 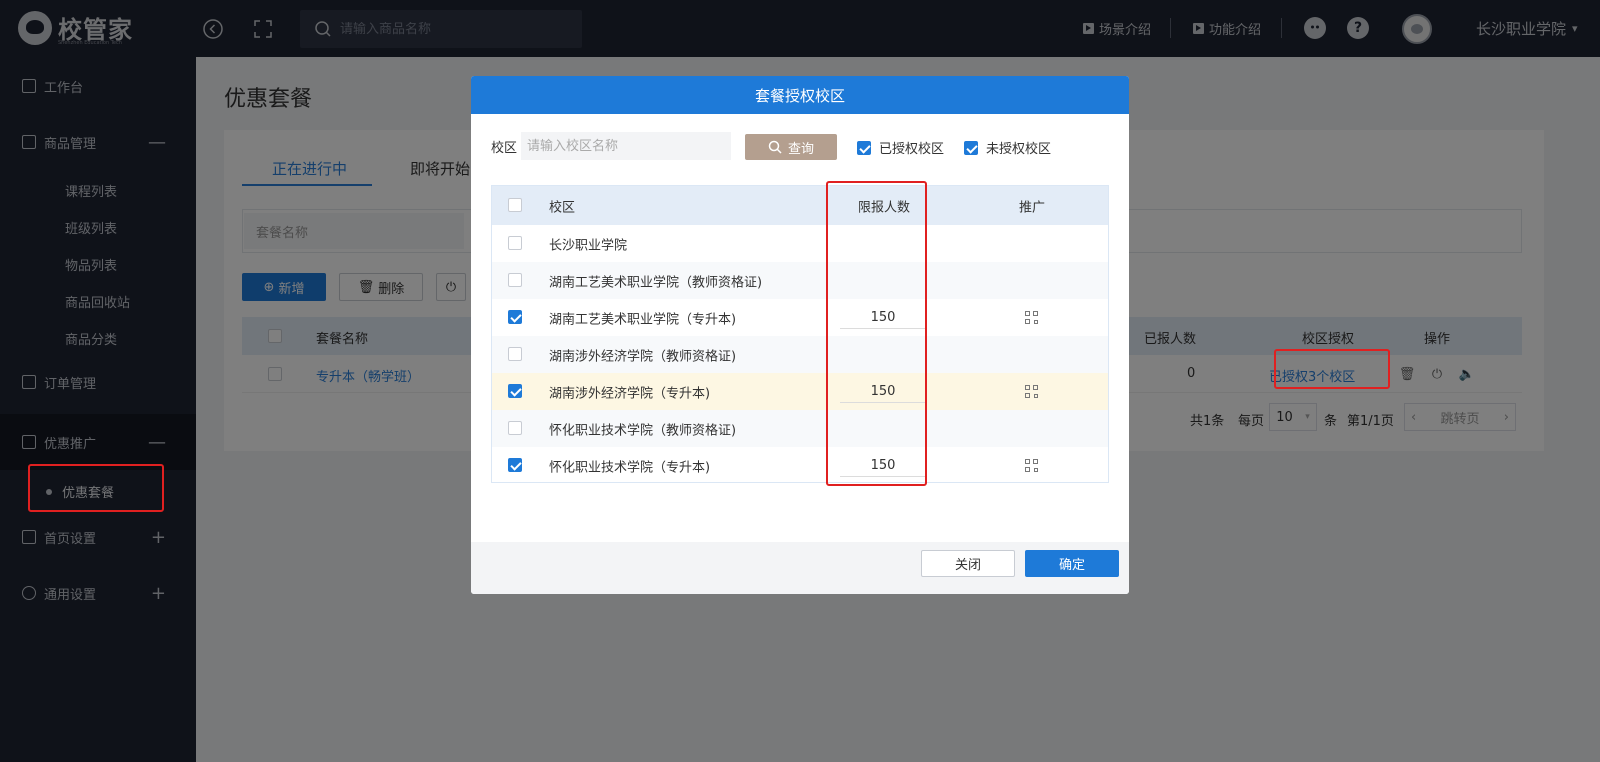 I want to click on table-row: 湖南涉外经济学院（专升本), so click(x=800, y=391).